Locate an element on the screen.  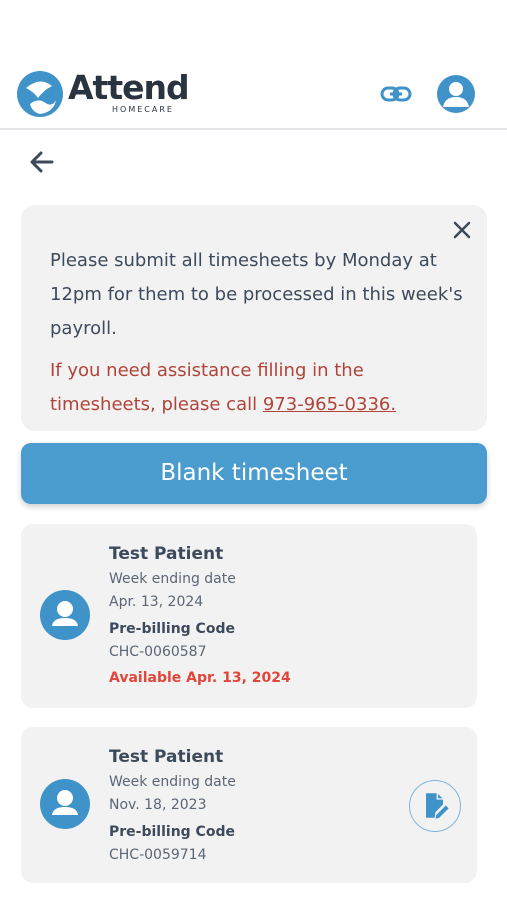
edit-timesheet-button is located at coordinates (435, 806).